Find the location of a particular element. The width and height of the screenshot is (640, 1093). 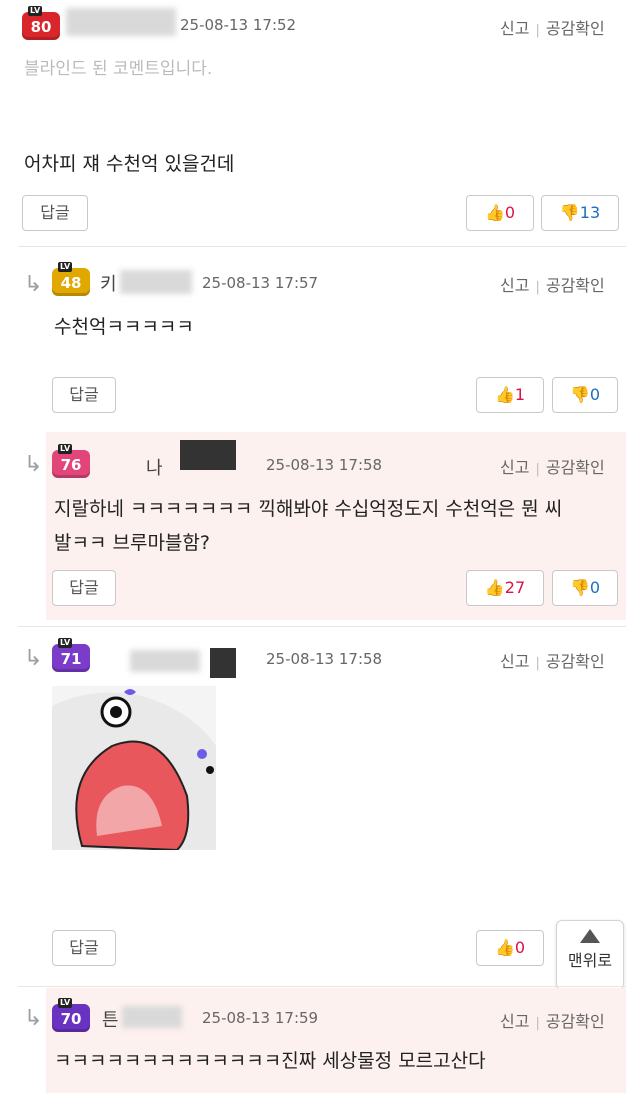

level-badge: LV 70 is located at coordinates (71, 1015).